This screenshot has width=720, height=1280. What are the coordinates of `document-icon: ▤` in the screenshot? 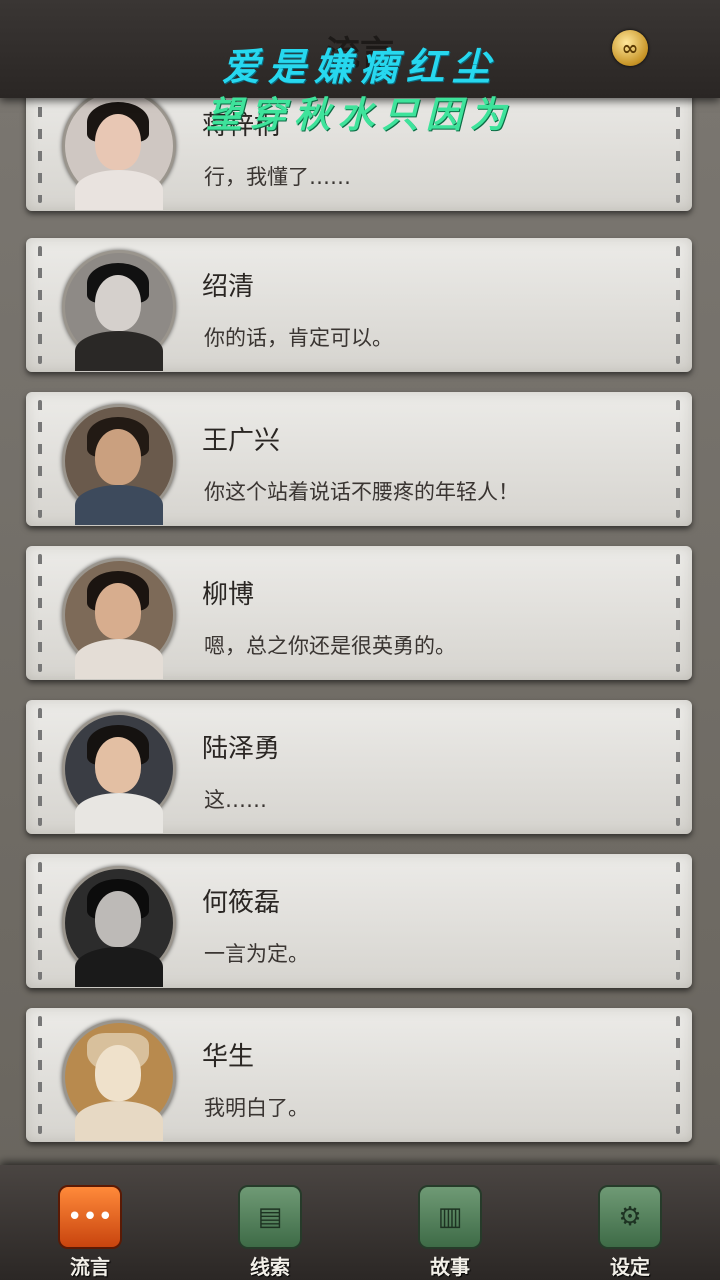 It's located at (270, 1217).